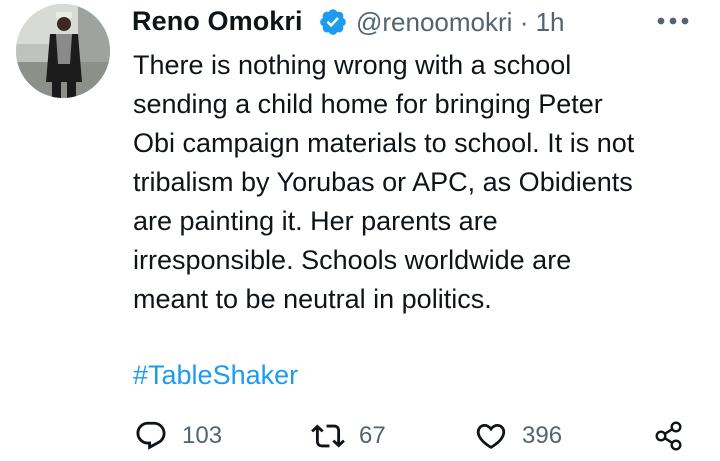 The width and height of the screenshot is (720, 461). I want to click on author-handle: @renoomokri, so click(434, 22).